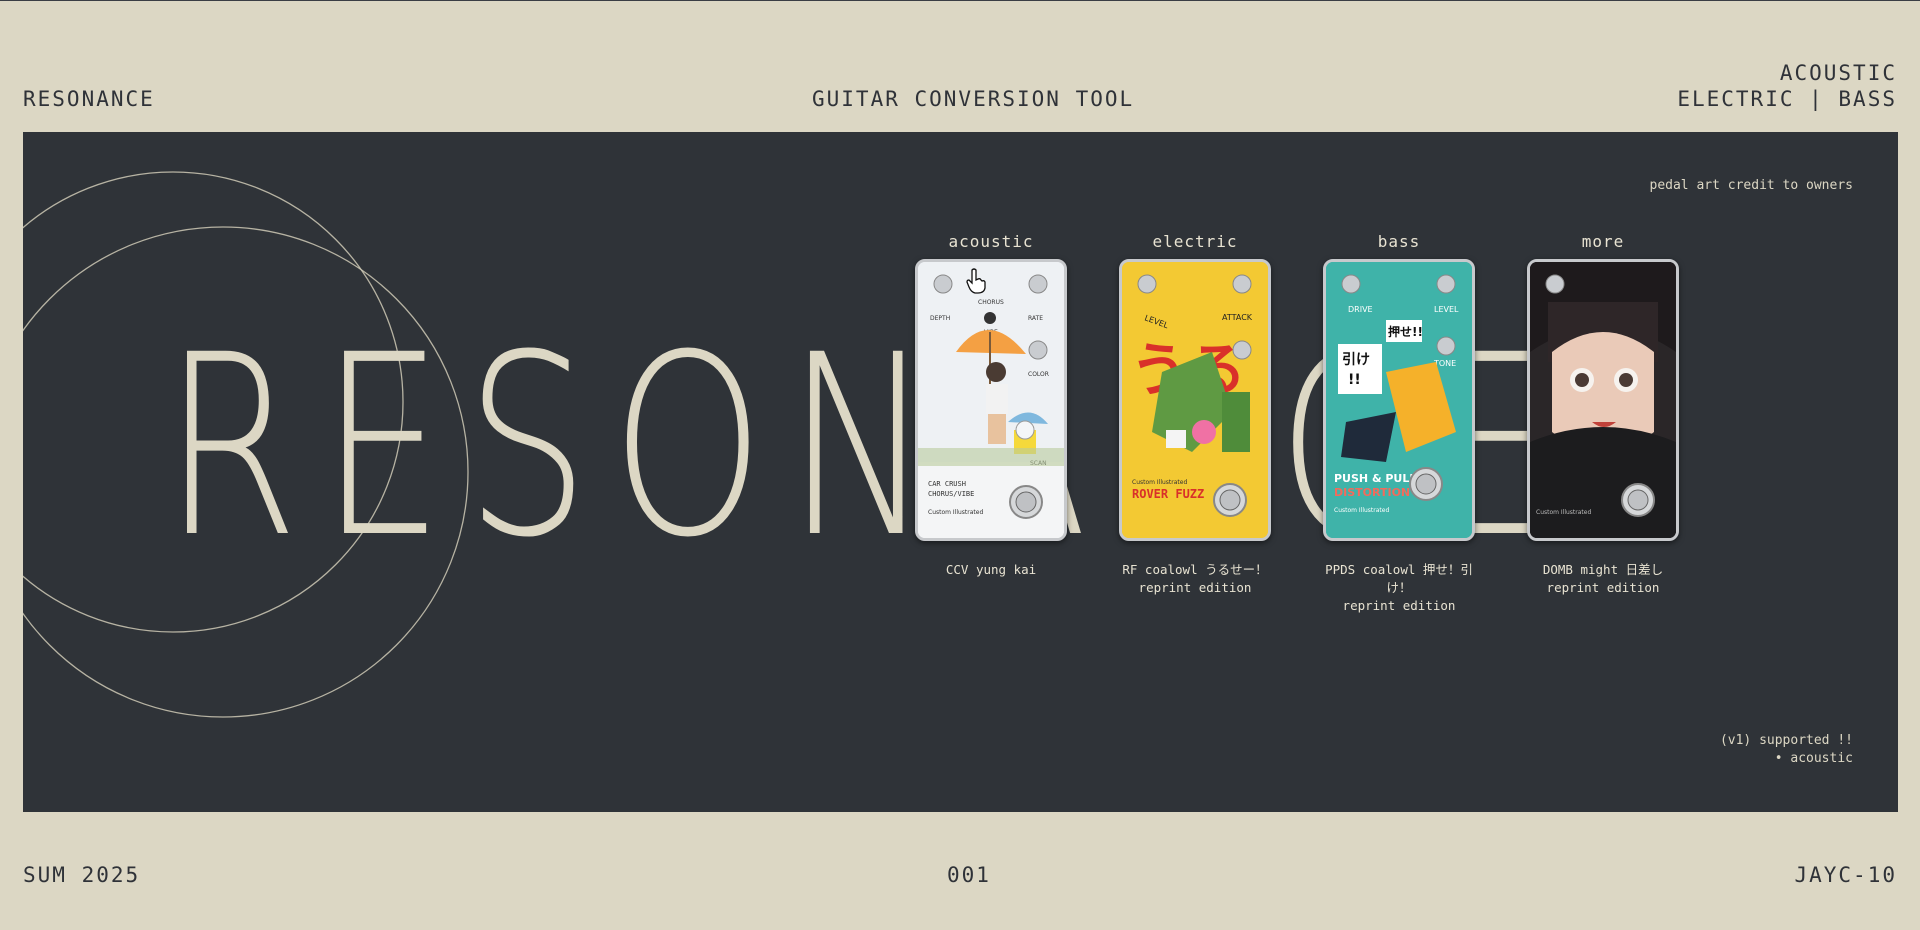 This screenshot has width=1920, height=930. I want to click on svg-text: DEPTH, so click(940, 318).